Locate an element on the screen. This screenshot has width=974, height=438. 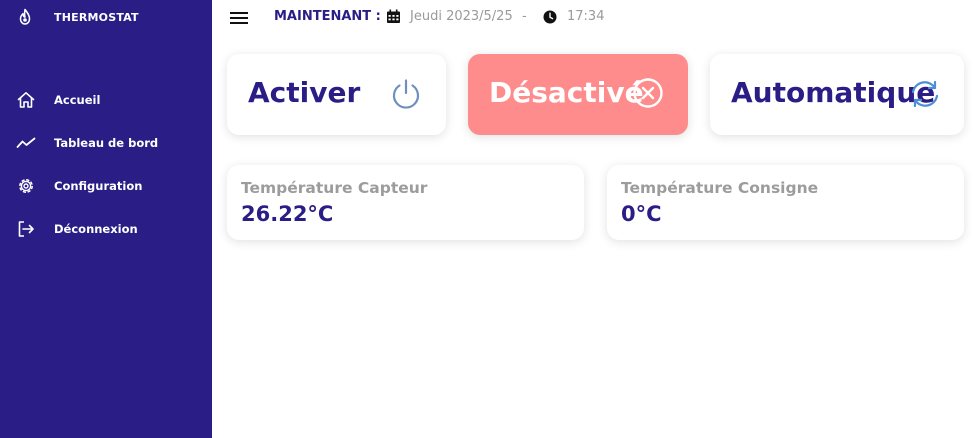
power-icon is located at coordinates (406, 94).